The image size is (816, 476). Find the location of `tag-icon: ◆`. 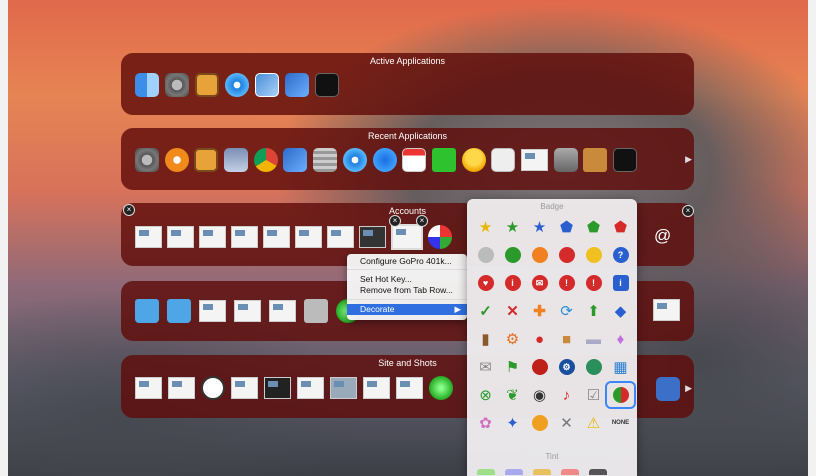

tag-icon: ◆ is located at coordinates (620, 311).